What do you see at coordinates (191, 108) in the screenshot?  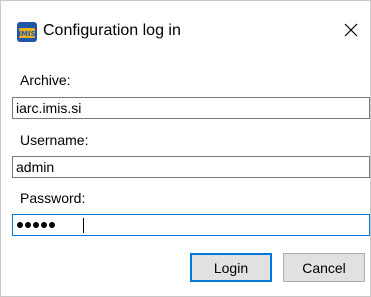 I see `archive-input: iarc.imis.si` at bounding box center [191, 108].